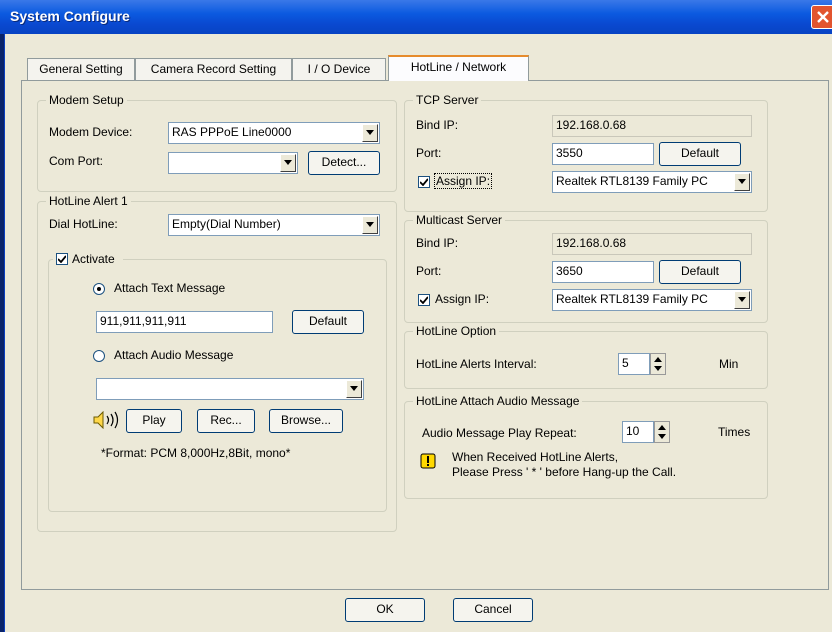  I want to click on com-port-select, so click(233, 163).